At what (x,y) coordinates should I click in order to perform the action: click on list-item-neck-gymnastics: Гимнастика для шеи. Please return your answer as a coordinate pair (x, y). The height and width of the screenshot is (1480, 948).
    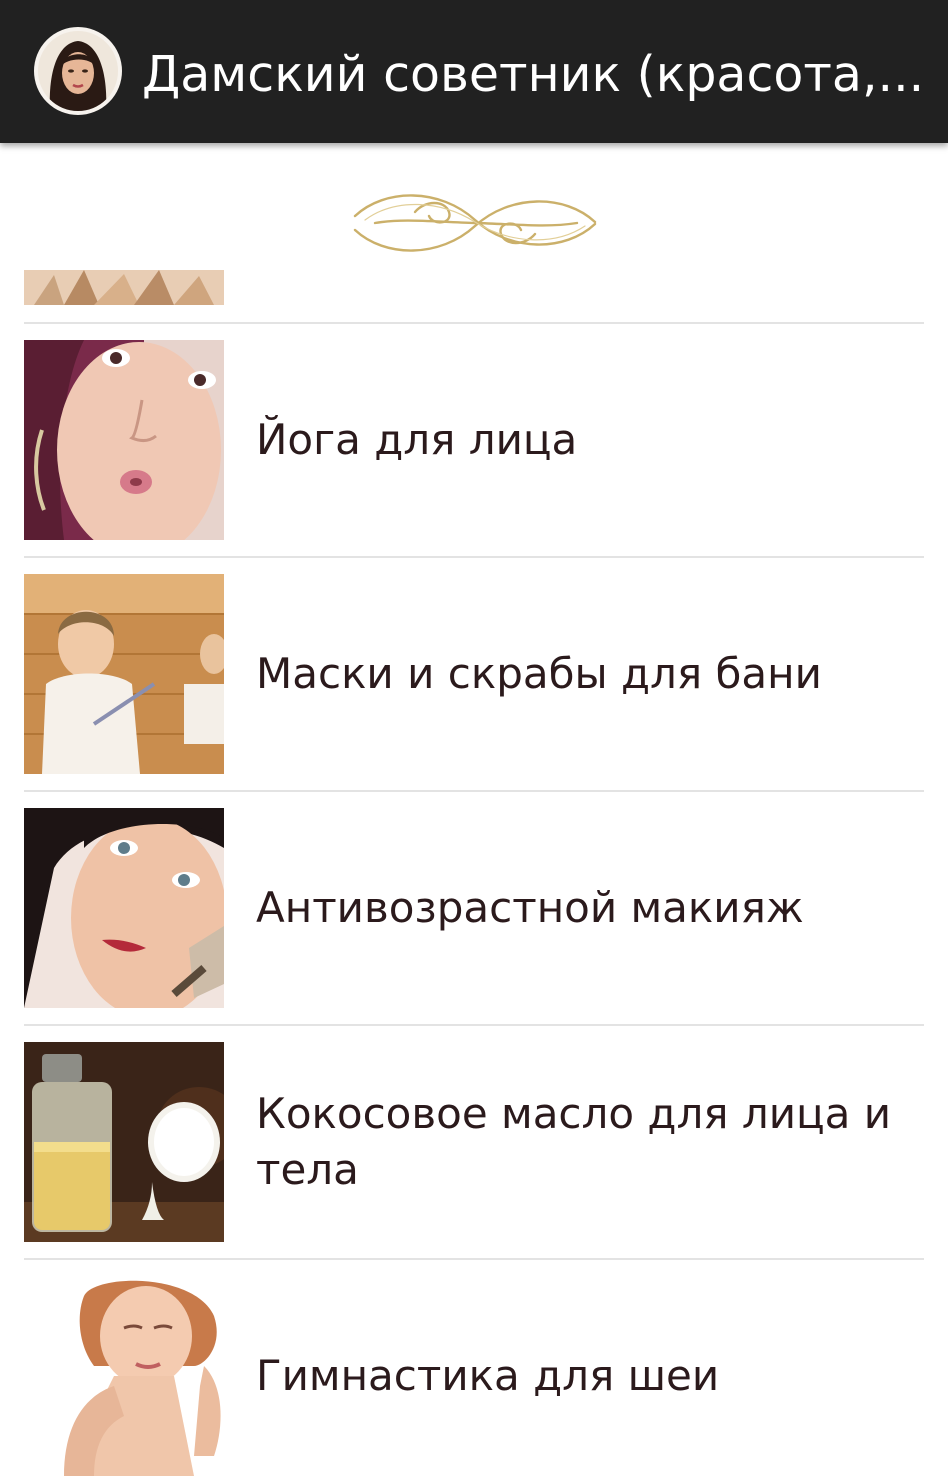
    Looking at the image, I should click on (474, 1376).